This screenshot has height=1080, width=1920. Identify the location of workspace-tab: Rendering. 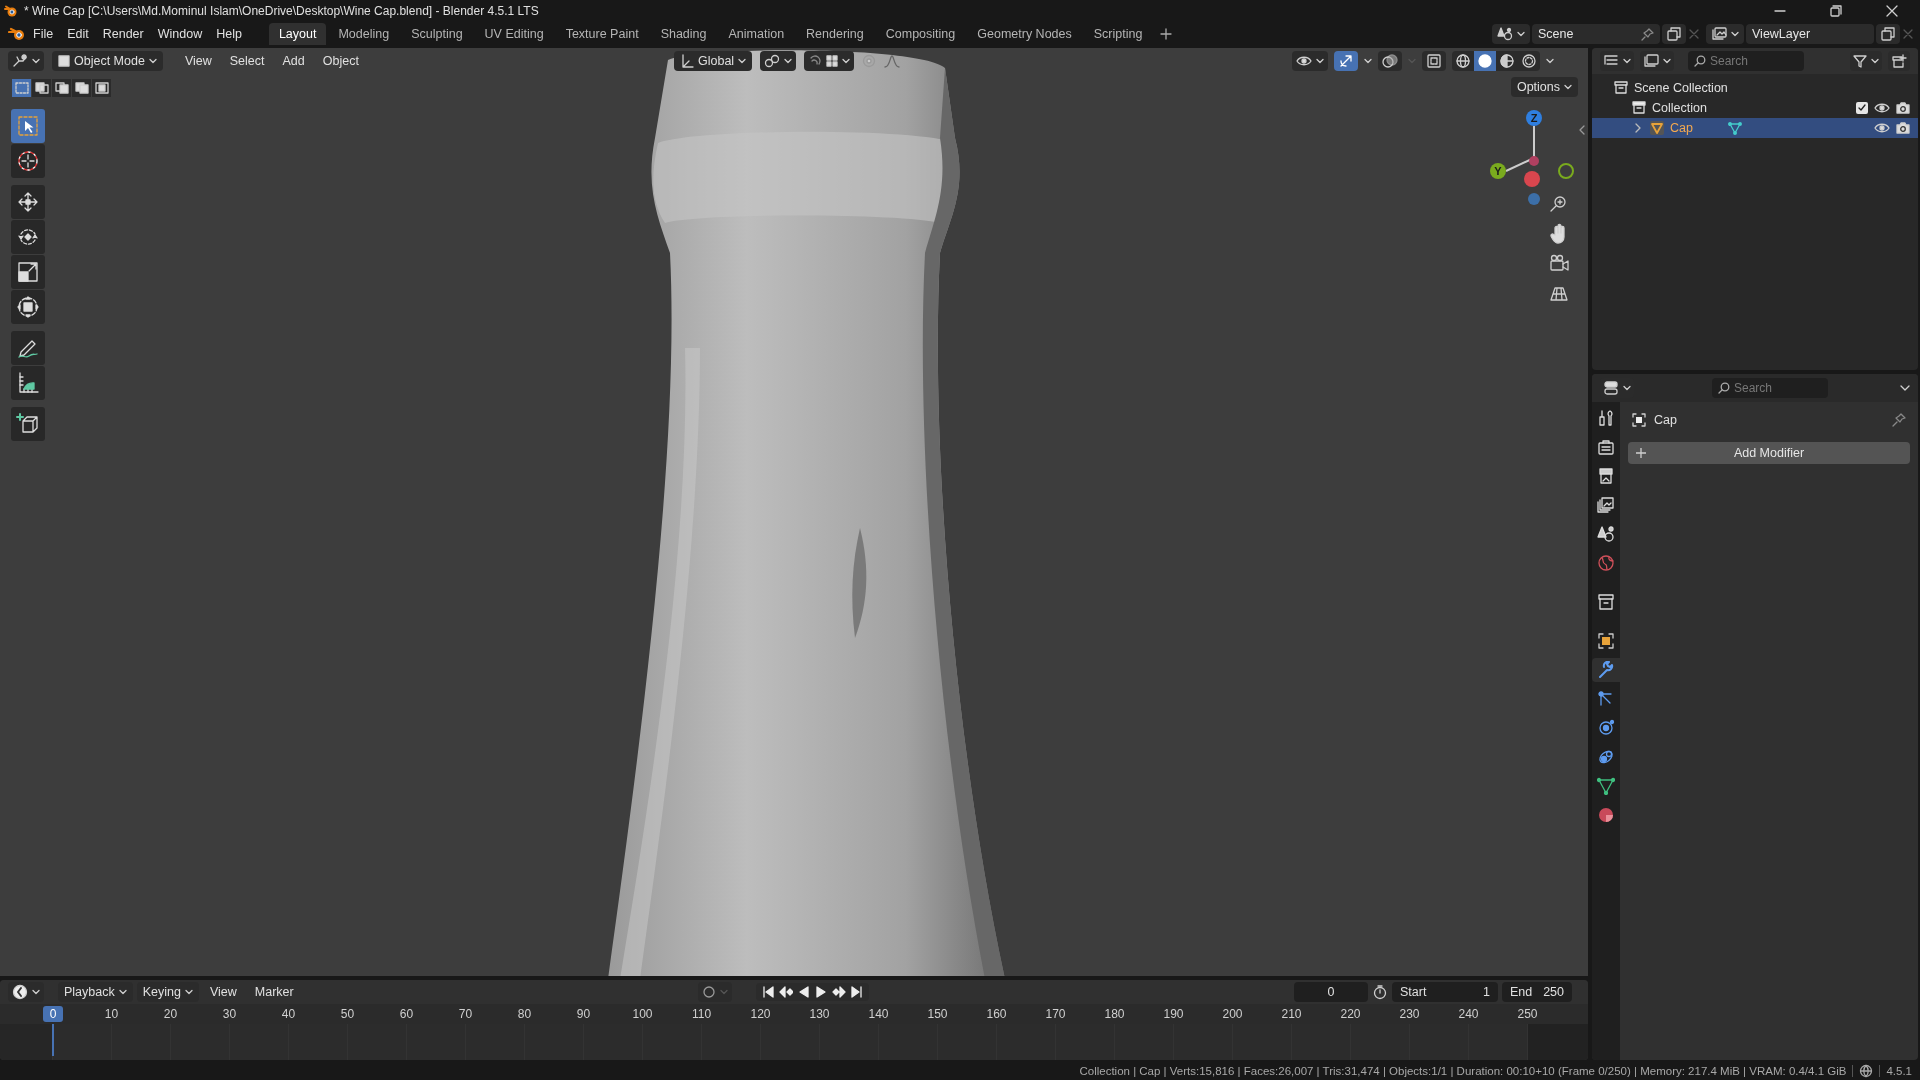
(835, 34).